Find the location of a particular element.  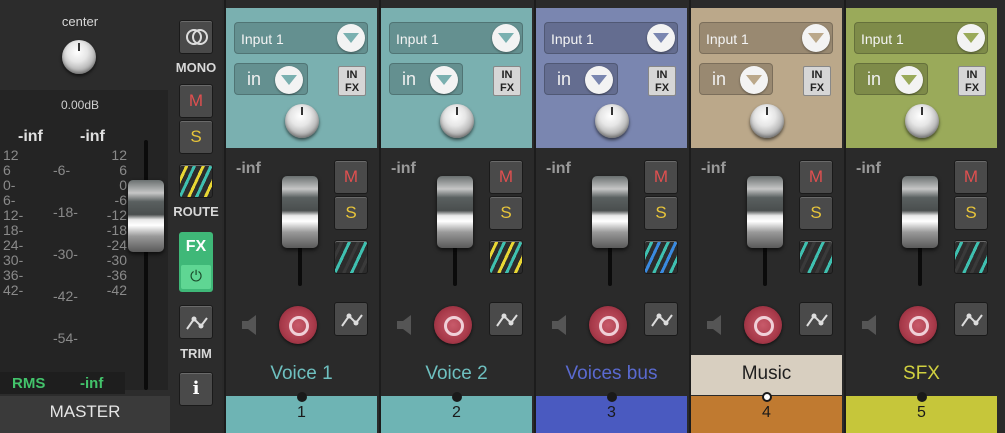

track-number: 5 is located at coordinates (921, 412).